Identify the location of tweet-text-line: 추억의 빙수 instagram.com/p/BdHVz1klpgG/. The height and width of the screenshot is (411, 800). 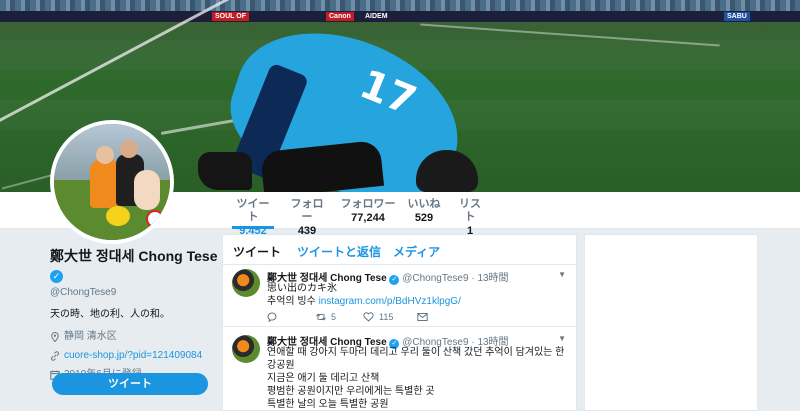
(364, 301).